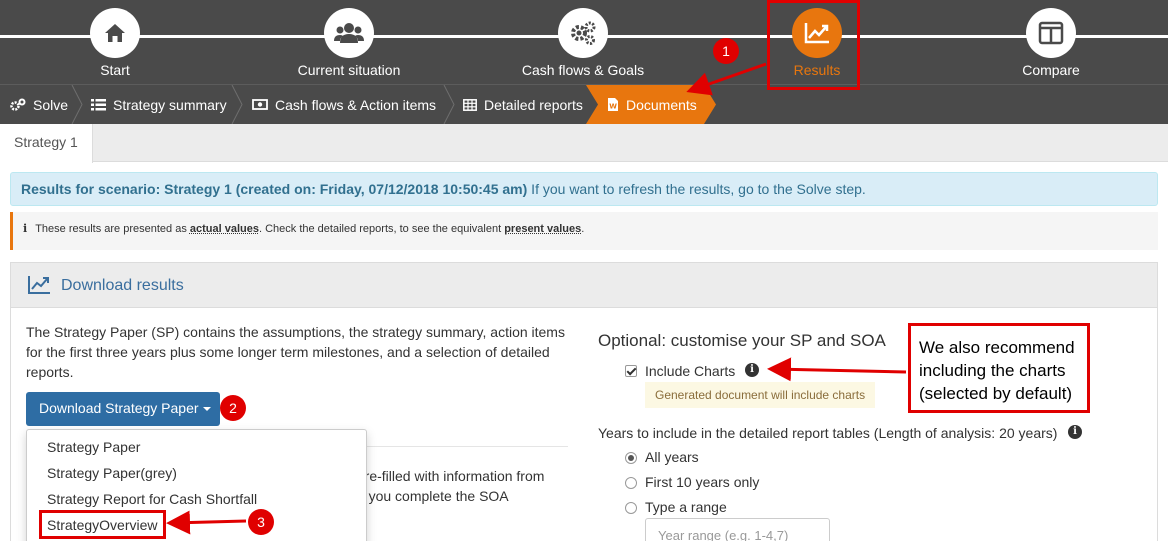 Image resolution: width=1168 pixels, height=541 pixels. What do you see at coordinates (464, 446) in the screenshot?
I see `divider` at bounding box center [464, 446].